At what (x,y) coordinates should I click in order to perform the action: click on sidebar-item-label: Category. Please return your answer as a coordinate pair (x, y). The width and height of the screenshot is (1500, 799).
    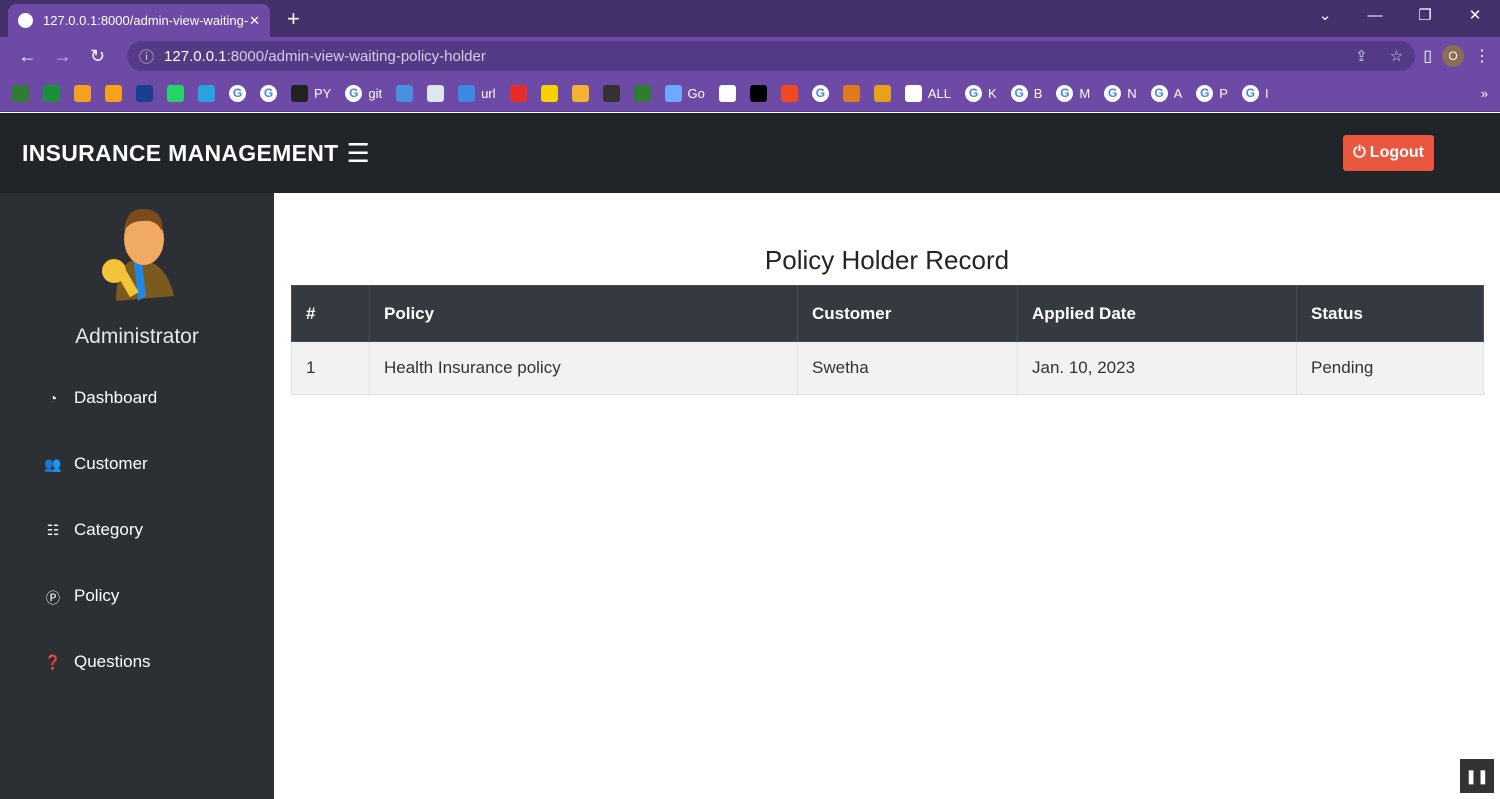
    Looking at the image, I should click on (108, 529).